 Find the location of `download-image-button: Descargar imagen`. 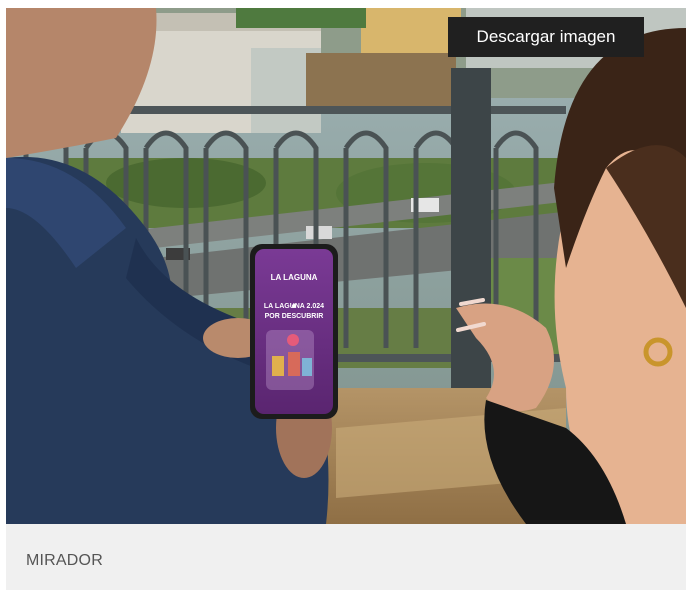

download-image-button: Descargar imagen is located at coordinates (546, 37).